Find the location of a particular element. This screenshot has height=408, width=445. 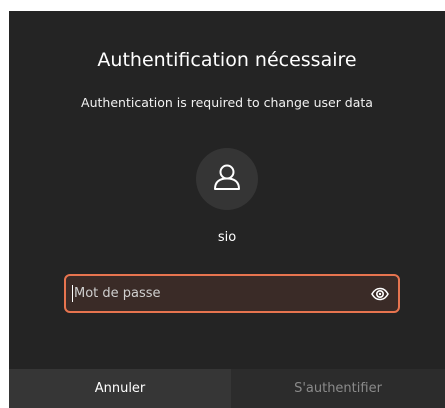

password-field is located at coordinates (232, 293).